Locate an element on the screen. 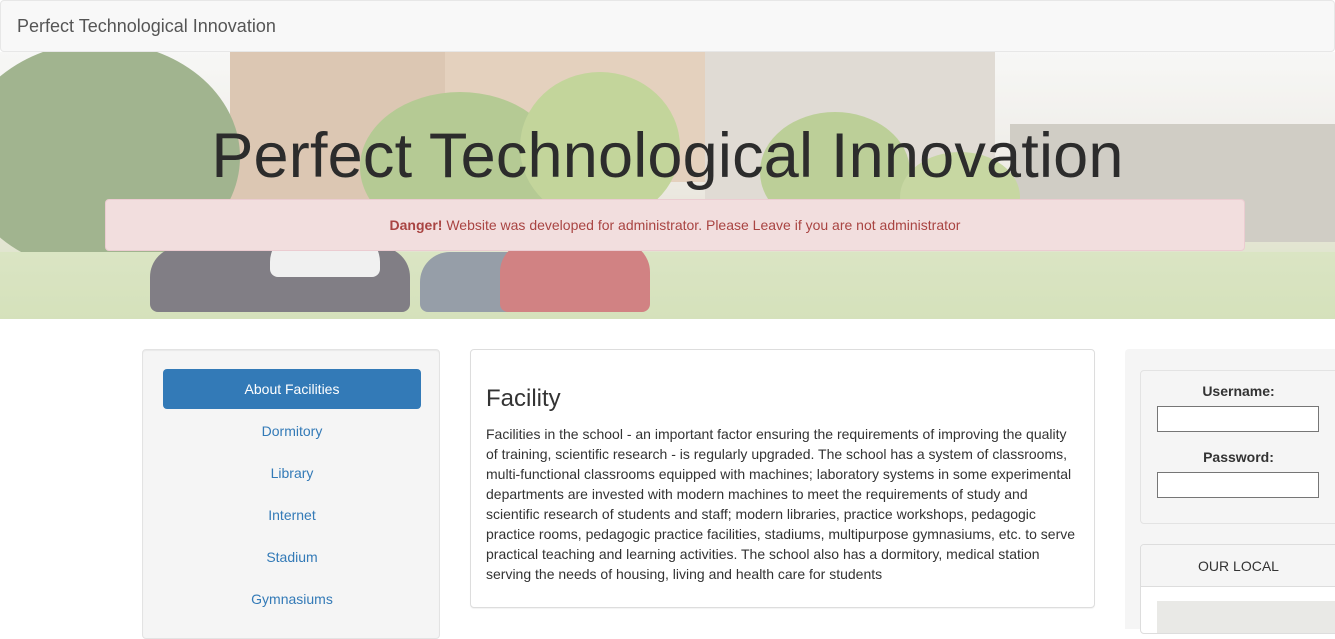  sidebar-item-dormitory: Dormitory is located at coordinates (292, 431).